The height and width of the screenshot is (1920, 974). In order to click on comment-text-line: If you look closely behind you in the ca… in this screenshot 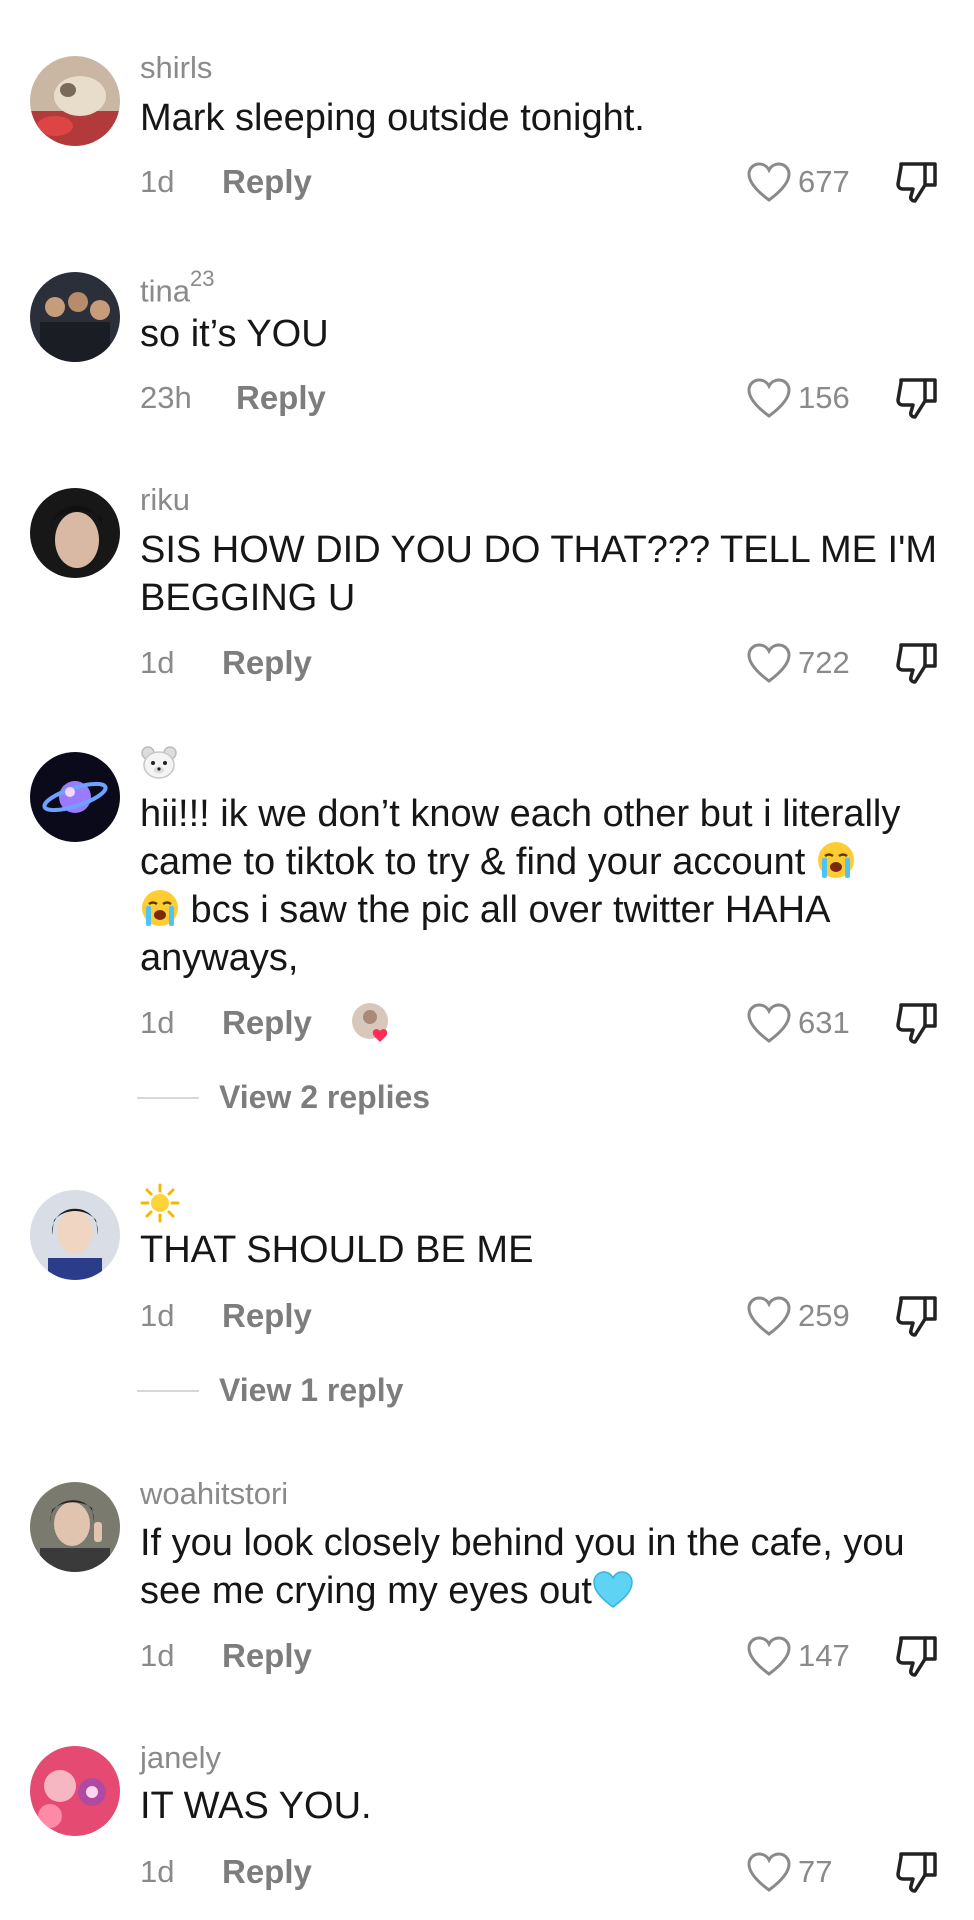, I will do `click(522, 1543)`.